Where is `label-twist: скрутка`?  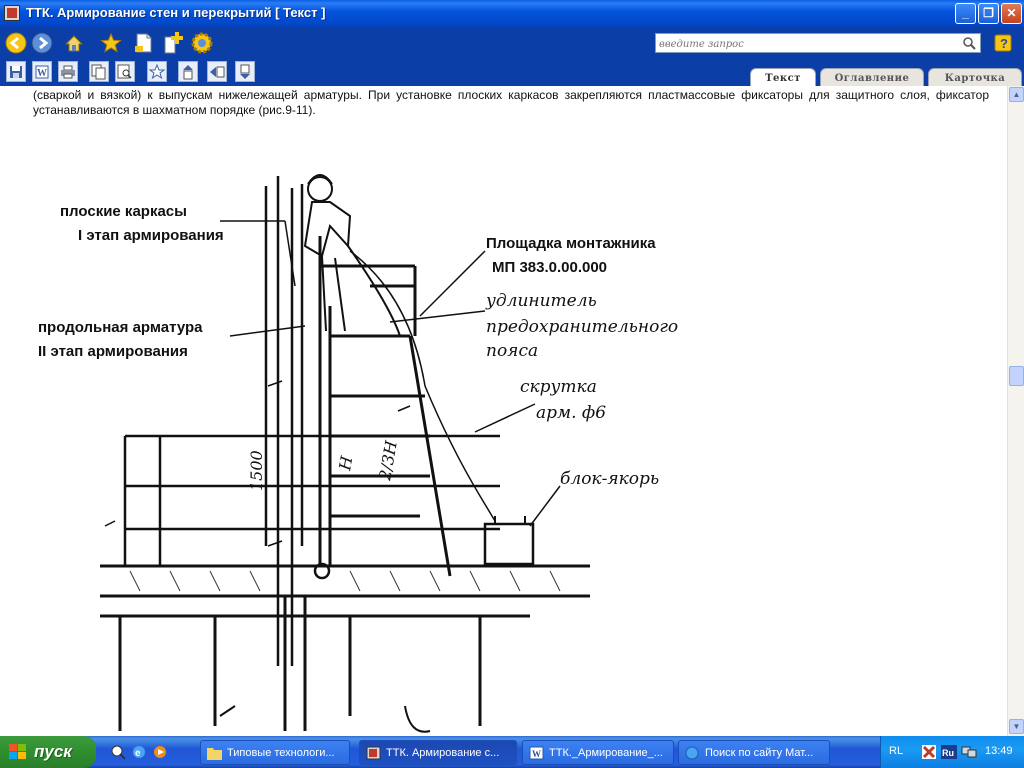 label-twist: скрутка is located at coordinates (558, 387).